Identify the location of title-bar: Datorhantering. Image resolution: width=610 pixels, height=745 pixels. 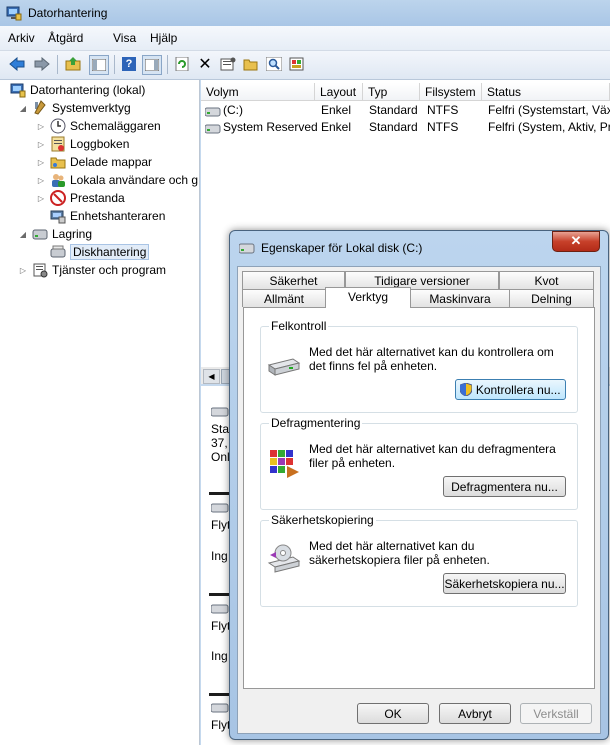
(305, 13).